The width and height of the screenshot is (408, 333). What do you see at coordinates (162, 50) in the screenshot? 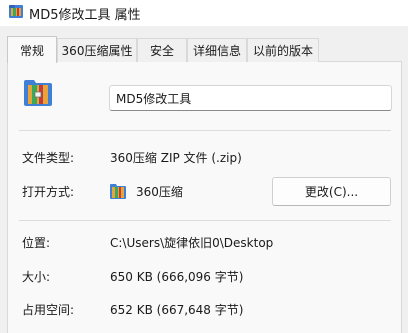
I see `tab-security: 安全` at bounding box center [162, 50].